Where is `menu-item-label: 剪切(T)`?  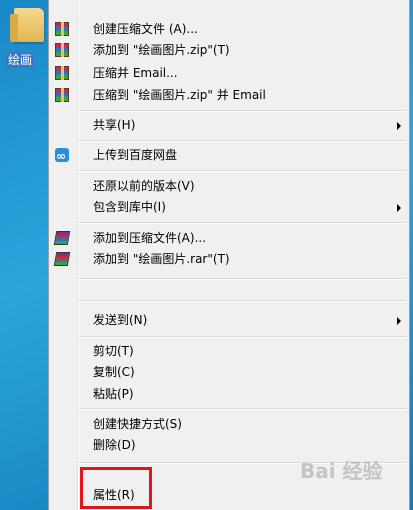
menu-item-label: 剪切(T) is located at coordinates (113, 351).